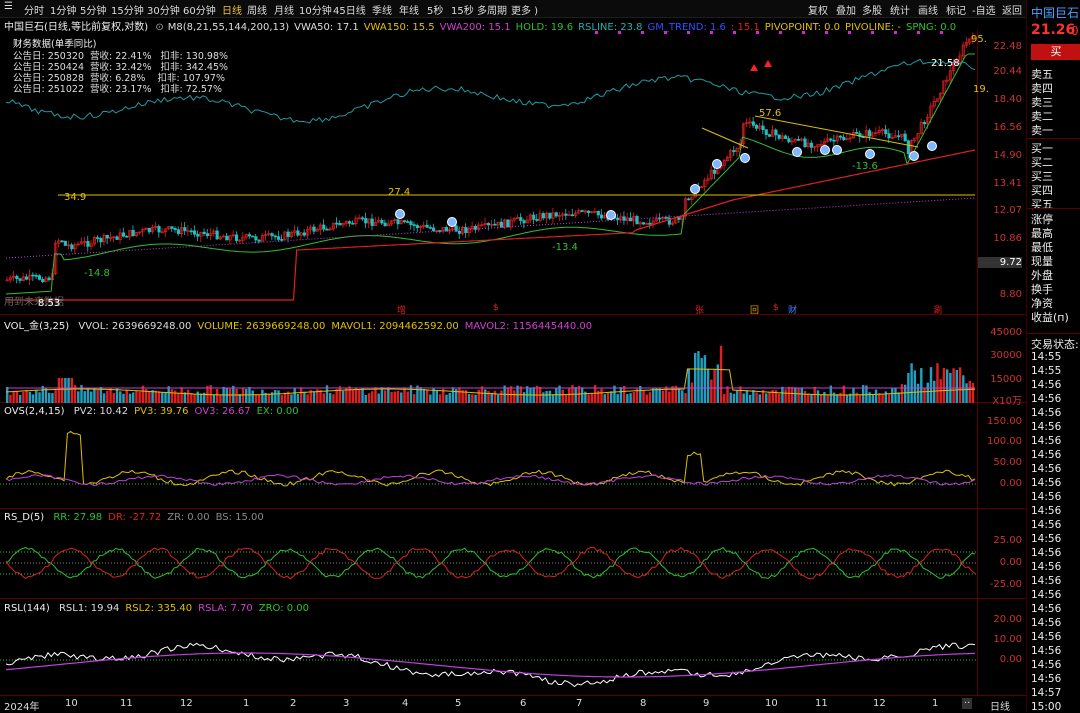 Image resolution: width=1080 pixels, height=713 pixels. Describe the element at coordinates (27, 608) in the screenshot. I see `rsl-panel-title: RSL(144)` at that location.